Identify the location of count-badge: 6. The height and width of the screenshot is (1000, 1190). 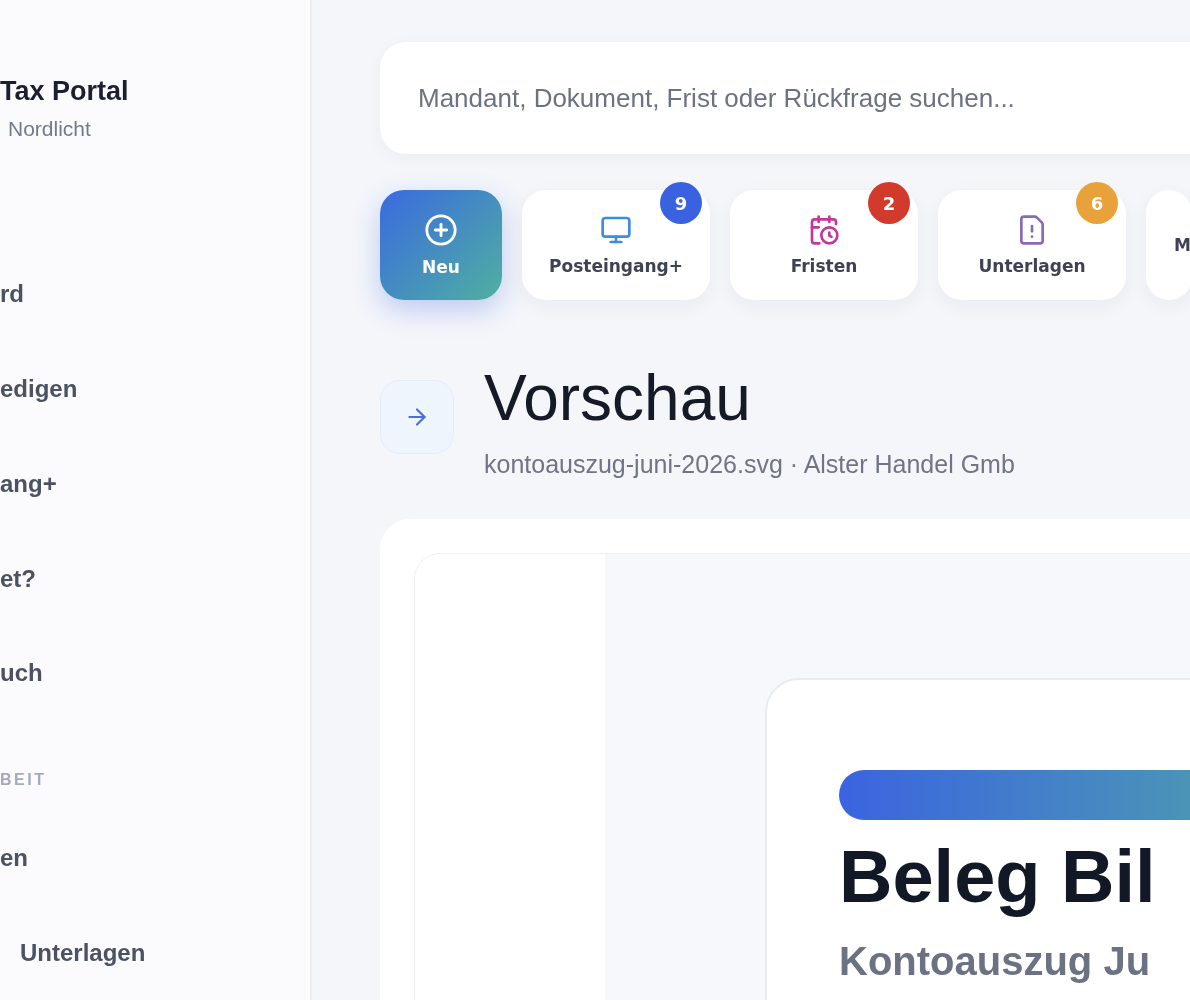
(1097, 203).